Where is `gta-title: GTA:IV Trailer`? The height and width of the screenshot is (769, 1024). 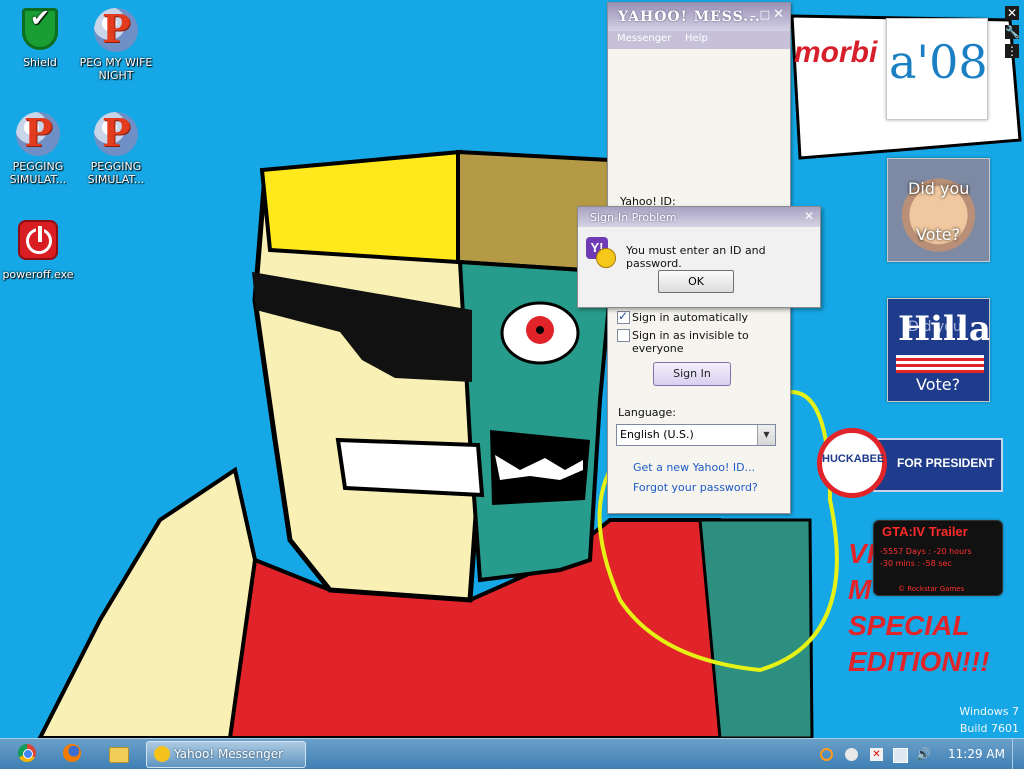 gta-title: GTA:IV Trailer is located at coordinates (925, 531).